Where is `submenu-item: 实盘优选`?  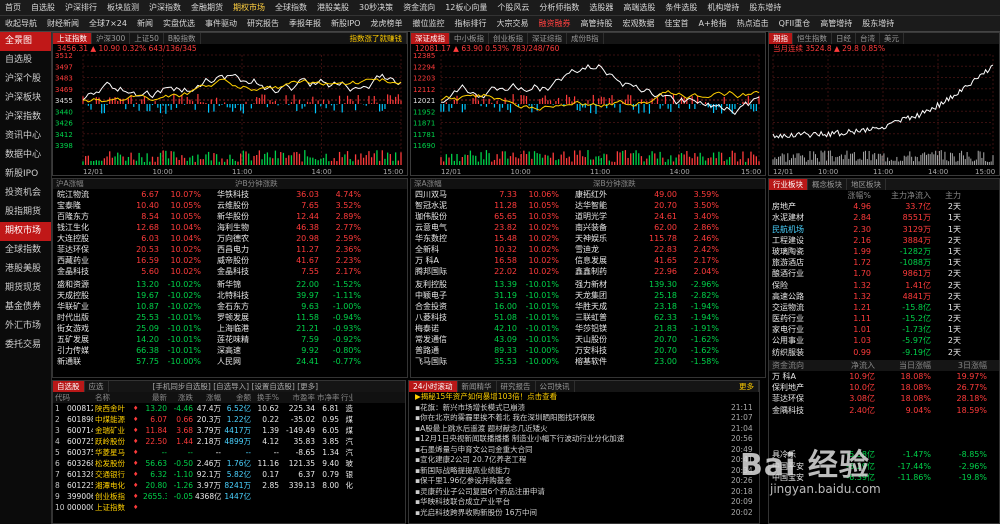
submenu-item: 实盘优选 is located at coordinates (179, 23).